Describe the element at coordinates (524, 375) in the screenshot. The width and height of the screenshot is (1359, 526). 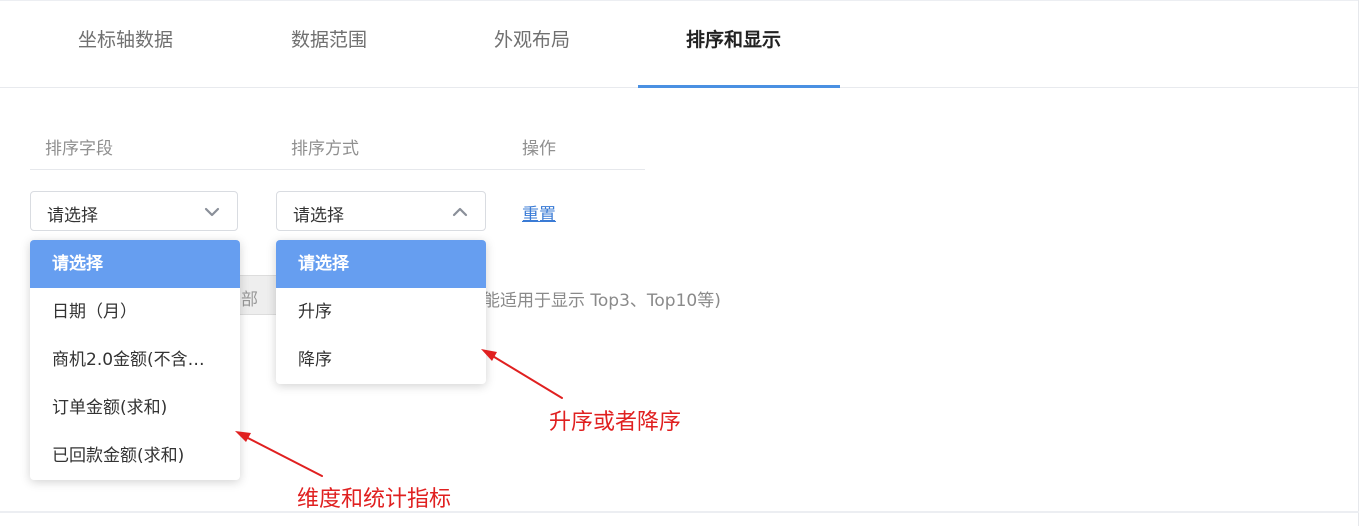
I see `order-annotation-arrow-line` at that location.